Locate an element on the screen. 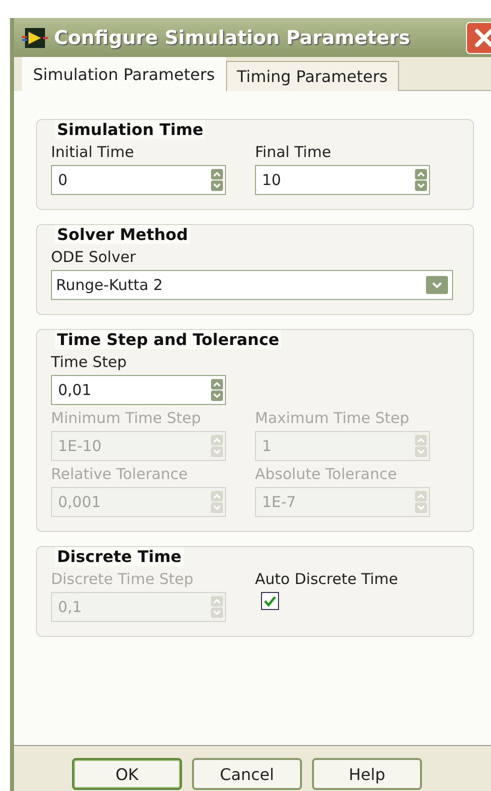  tab: Timing Parameters is located at coordinates (312, 76).